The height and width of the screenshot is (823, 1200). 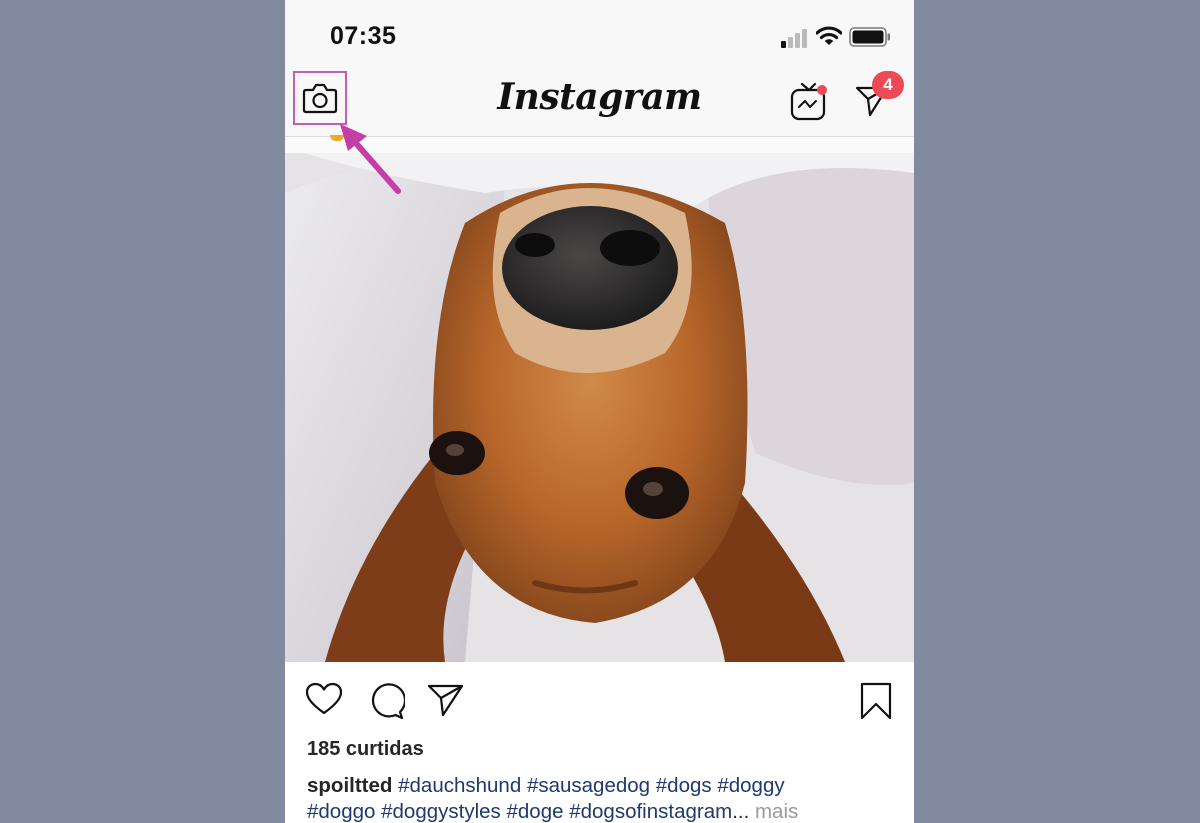 What do you see at coordinates (365, 749) in the screenshot?
I see `likes-count: 185 curtidas` at bounding box center [365, 749].